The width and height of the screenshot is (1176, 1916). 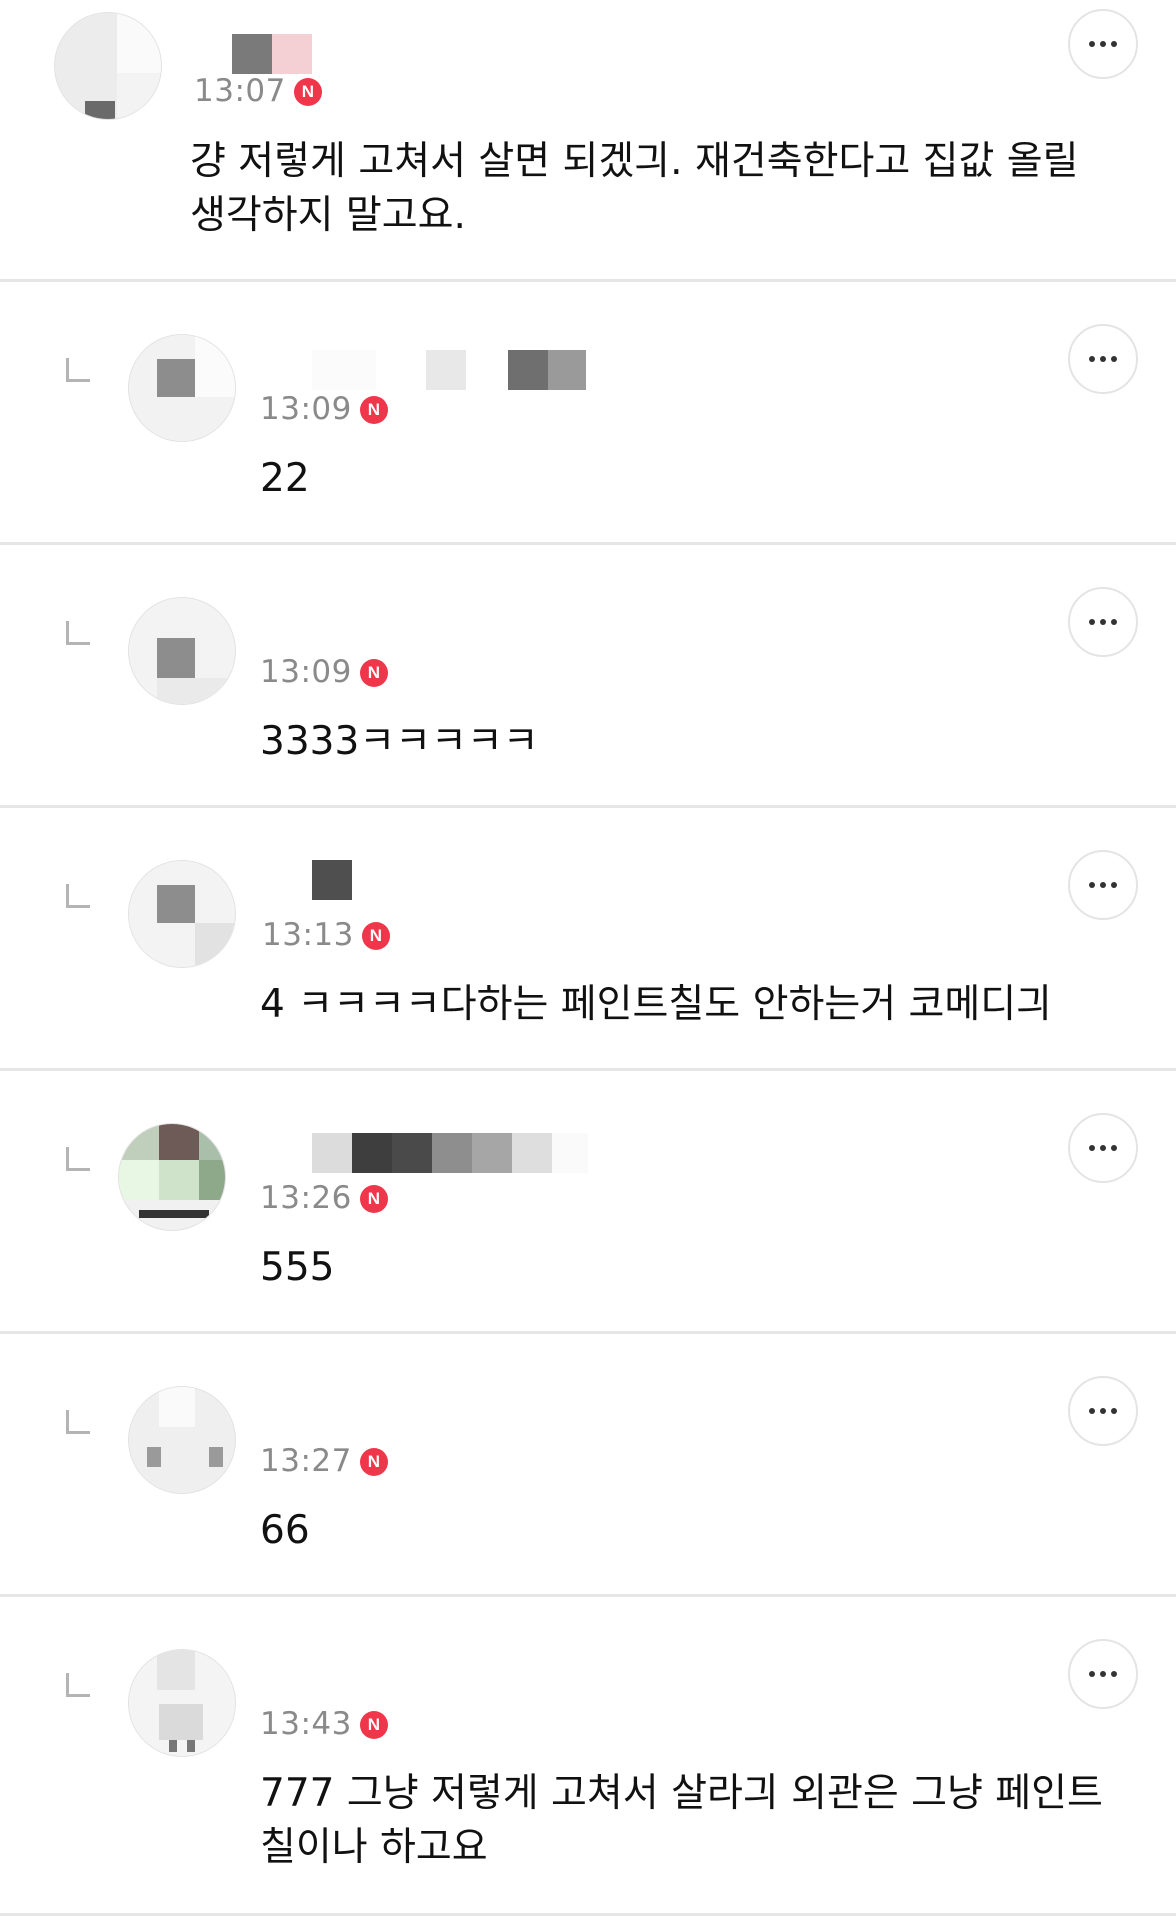 I want to click on comment-time: 13:07, so click(x=240, y=91).